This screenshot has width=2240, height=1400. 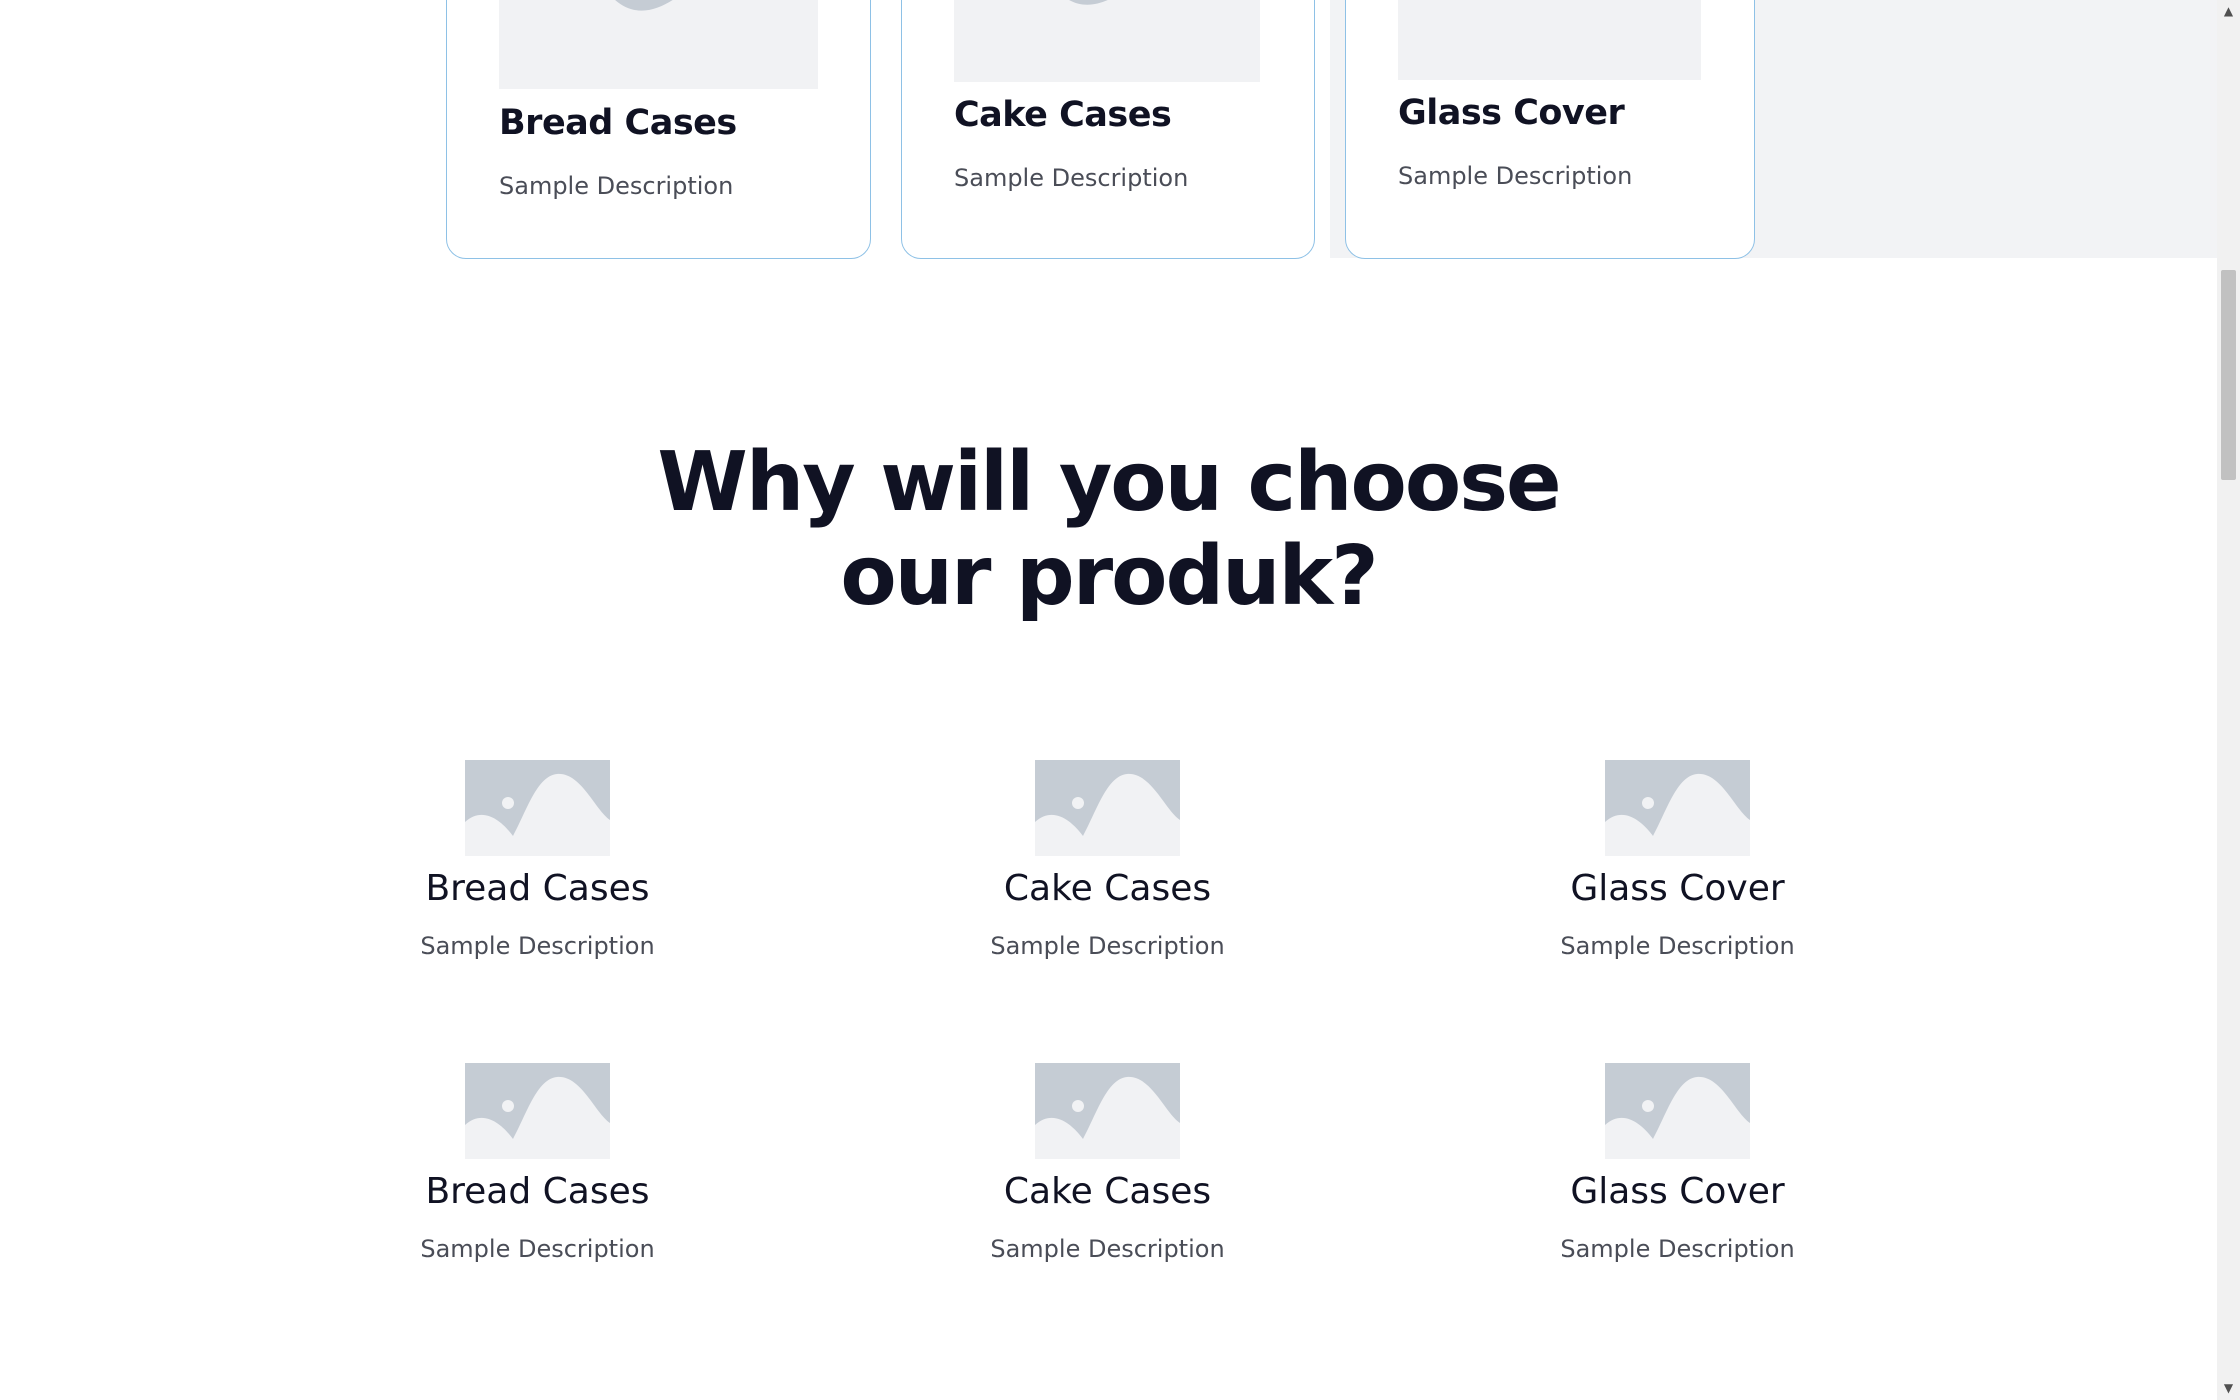 I want to click on product-card-bread-cases: Bread Cases Sample Description, so click(x=658, y=129).